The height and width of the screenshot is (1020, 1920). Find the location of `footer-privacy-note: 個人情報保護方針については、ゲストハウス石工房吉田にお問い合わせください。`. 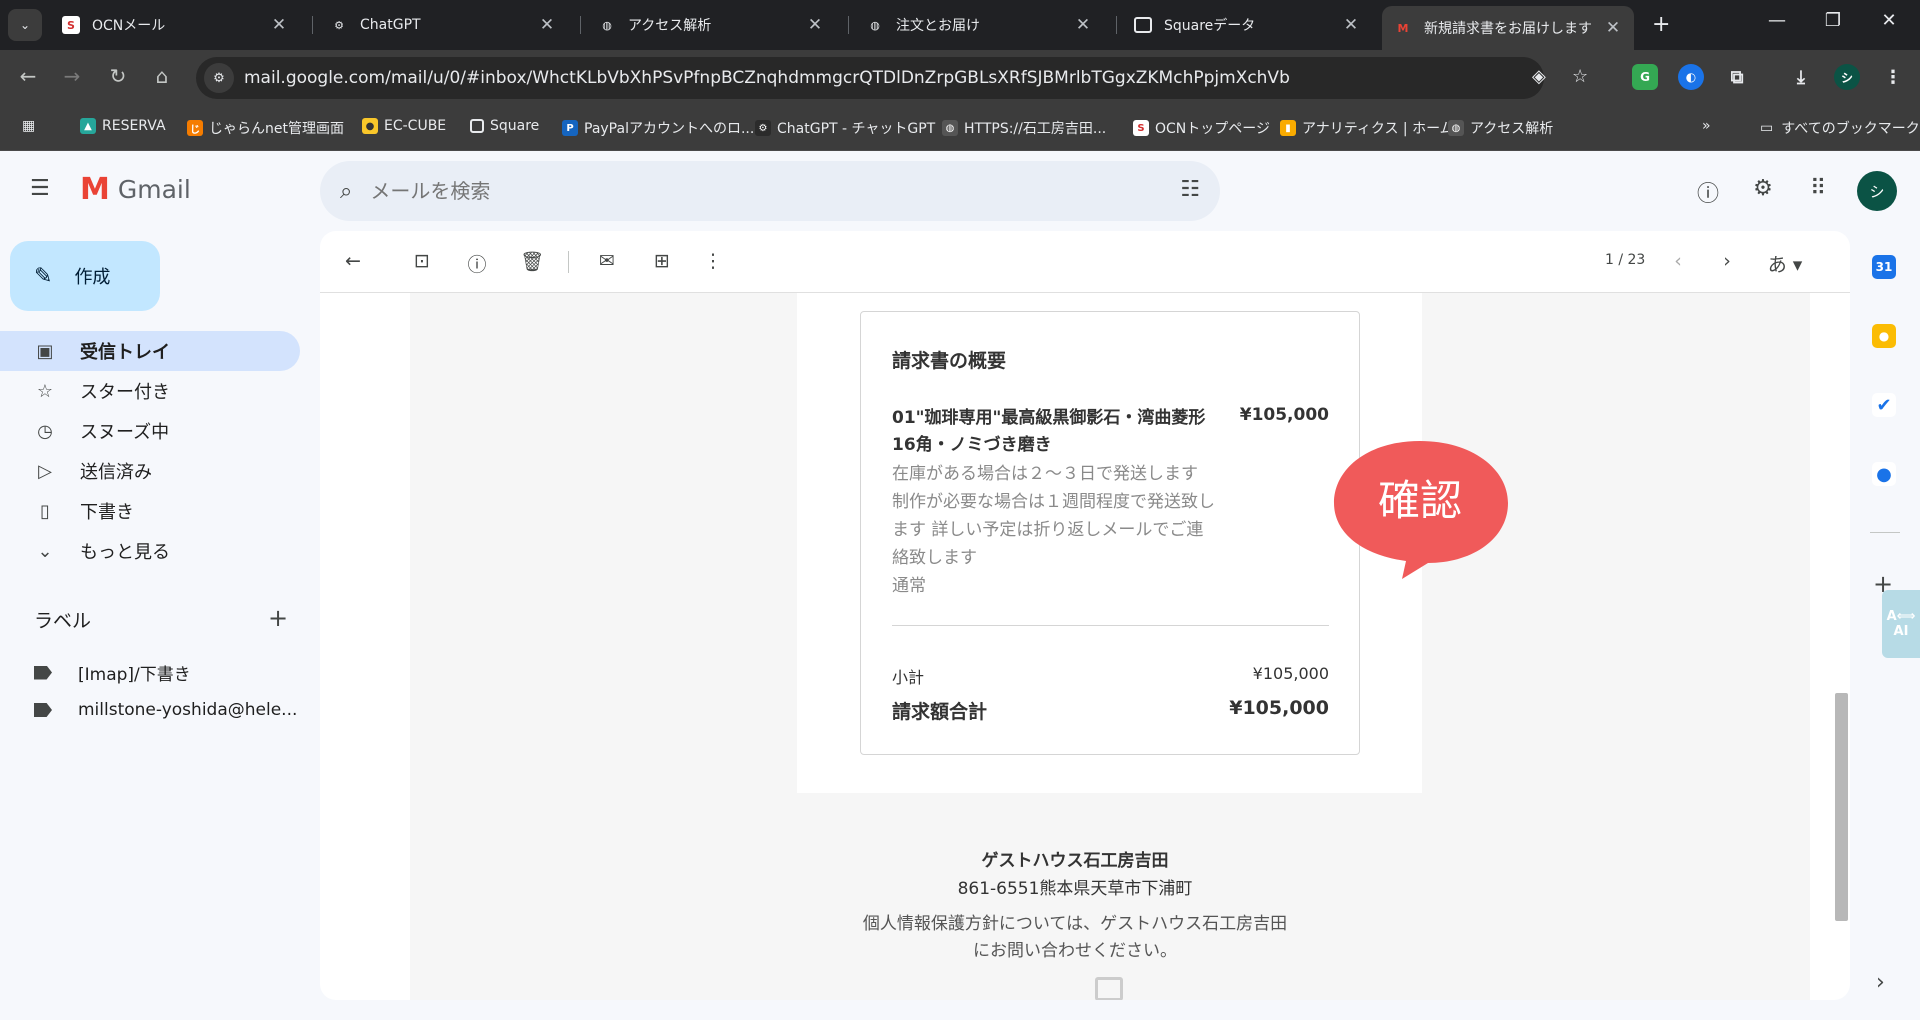

footer-privacy-note: 個人情報保護方針については、ゲストハウス石工房吉田にお問い合わせください。 is located at coordinates (1075, 937).